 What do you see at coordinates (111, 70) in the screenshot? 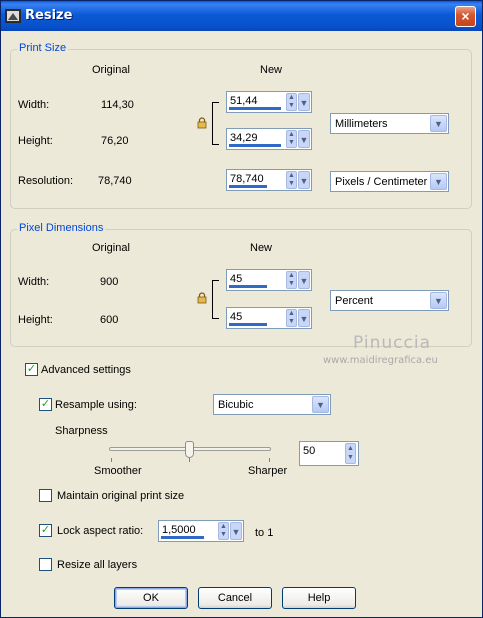
I see `print-original-header: Original` at bounding box center [111, 70].